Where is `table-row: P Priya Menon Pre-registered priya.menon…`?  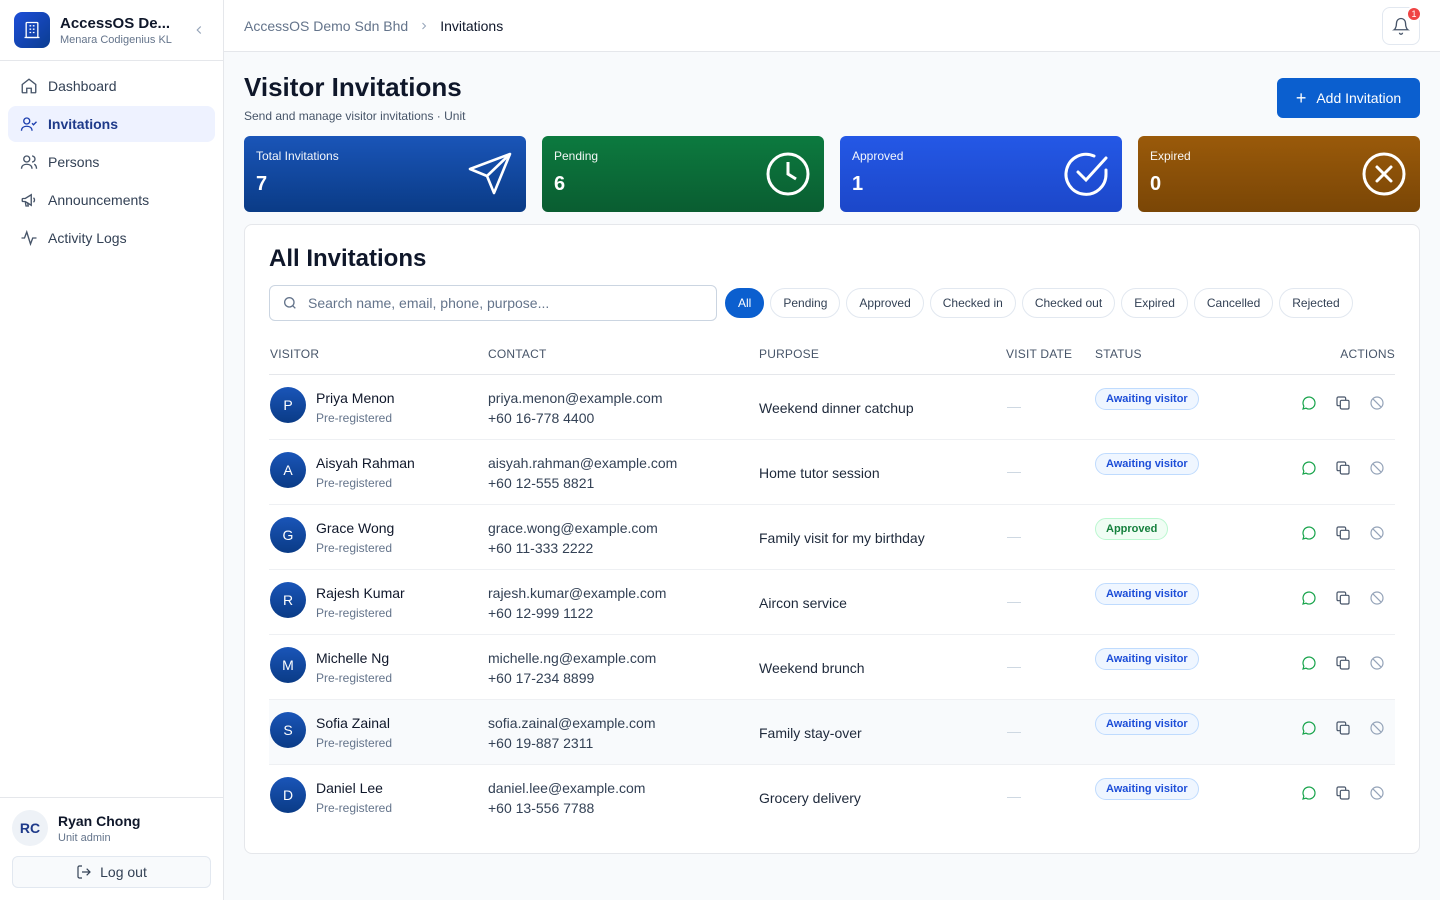
table-row: P Priya Menon Pre-registered priya.menon… is located at coordinates (832, 407).